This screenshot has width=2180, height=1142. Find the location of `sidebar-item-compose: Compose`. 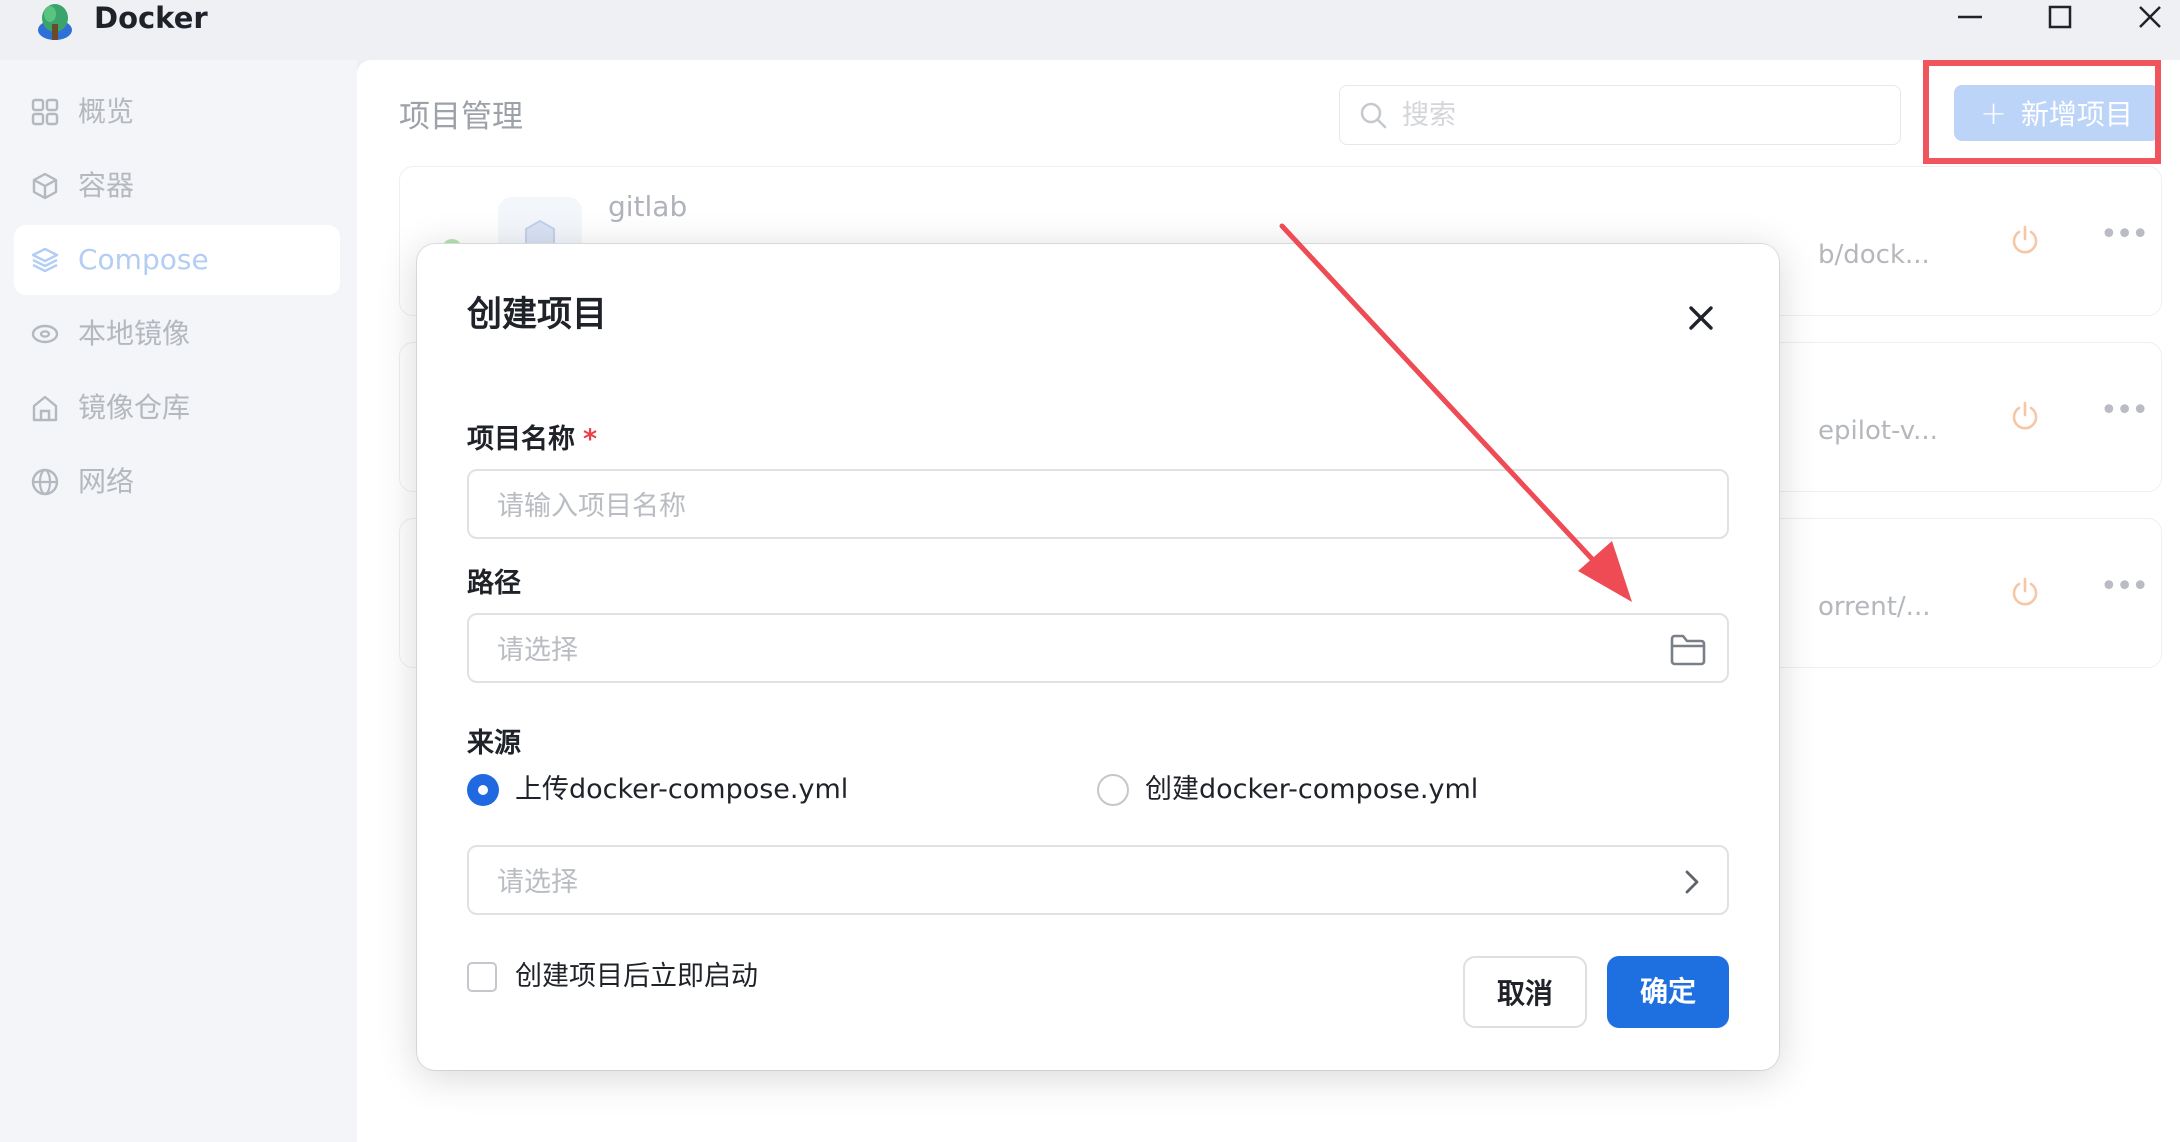

sidebar-item-compose: Compose is located at coordinates (177, 260).